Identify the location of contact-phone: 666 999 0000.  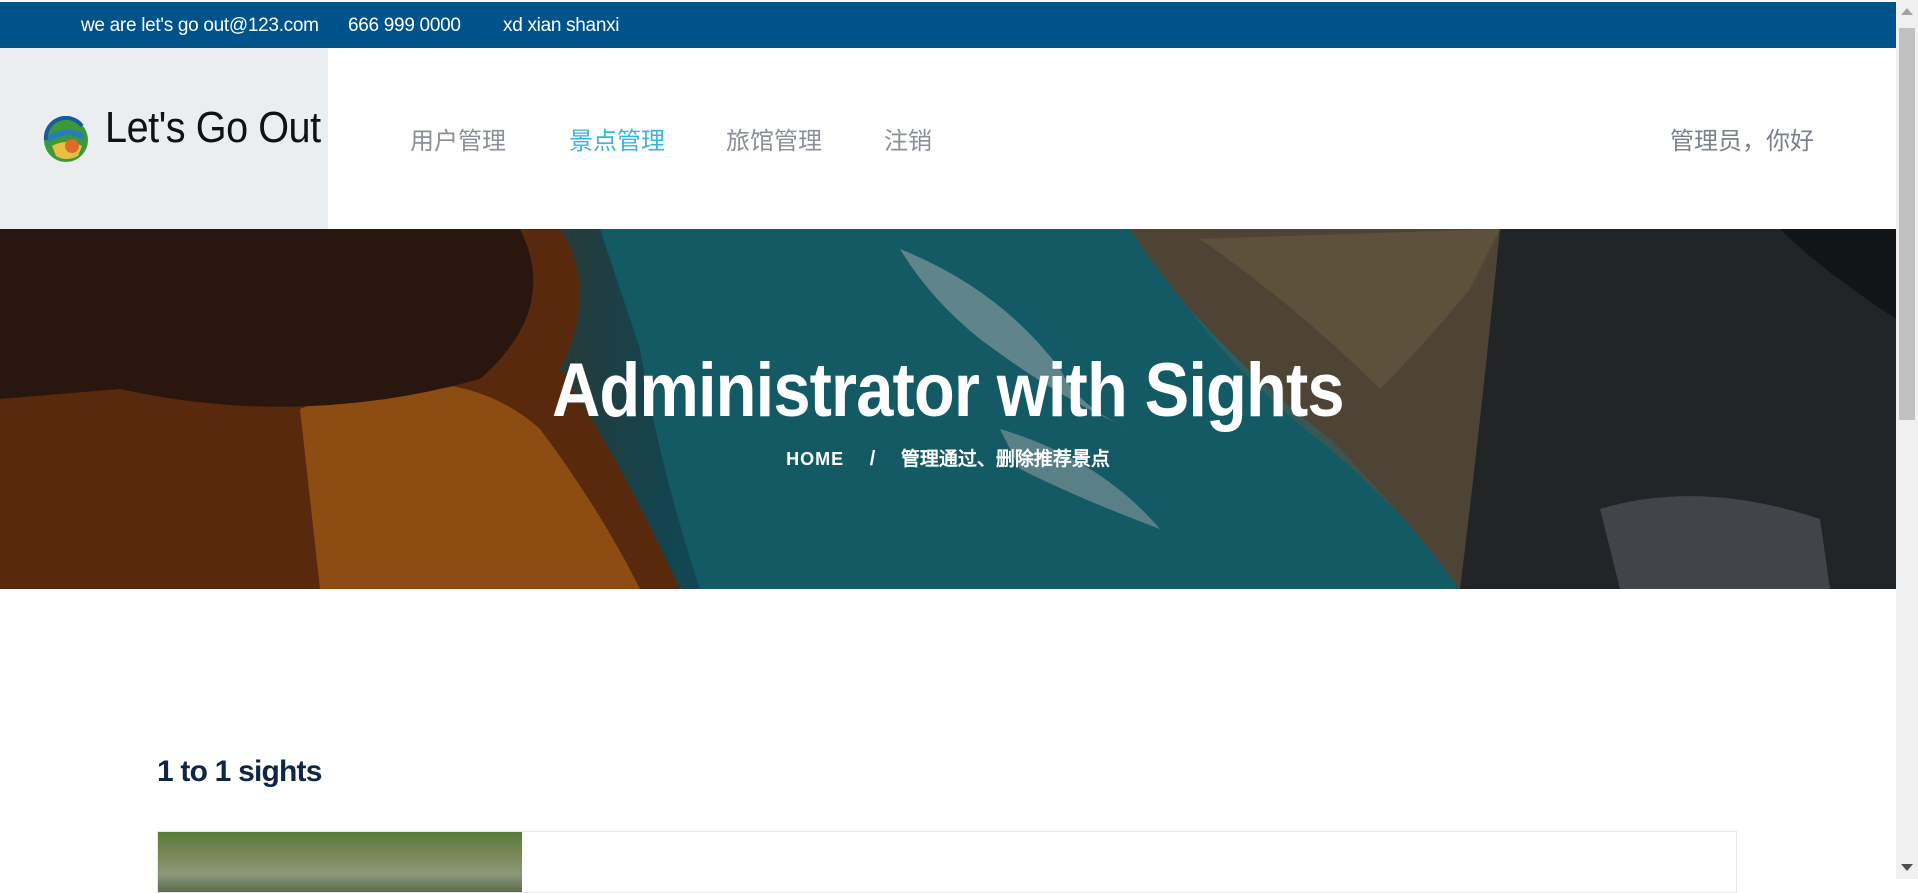
(404, 26).